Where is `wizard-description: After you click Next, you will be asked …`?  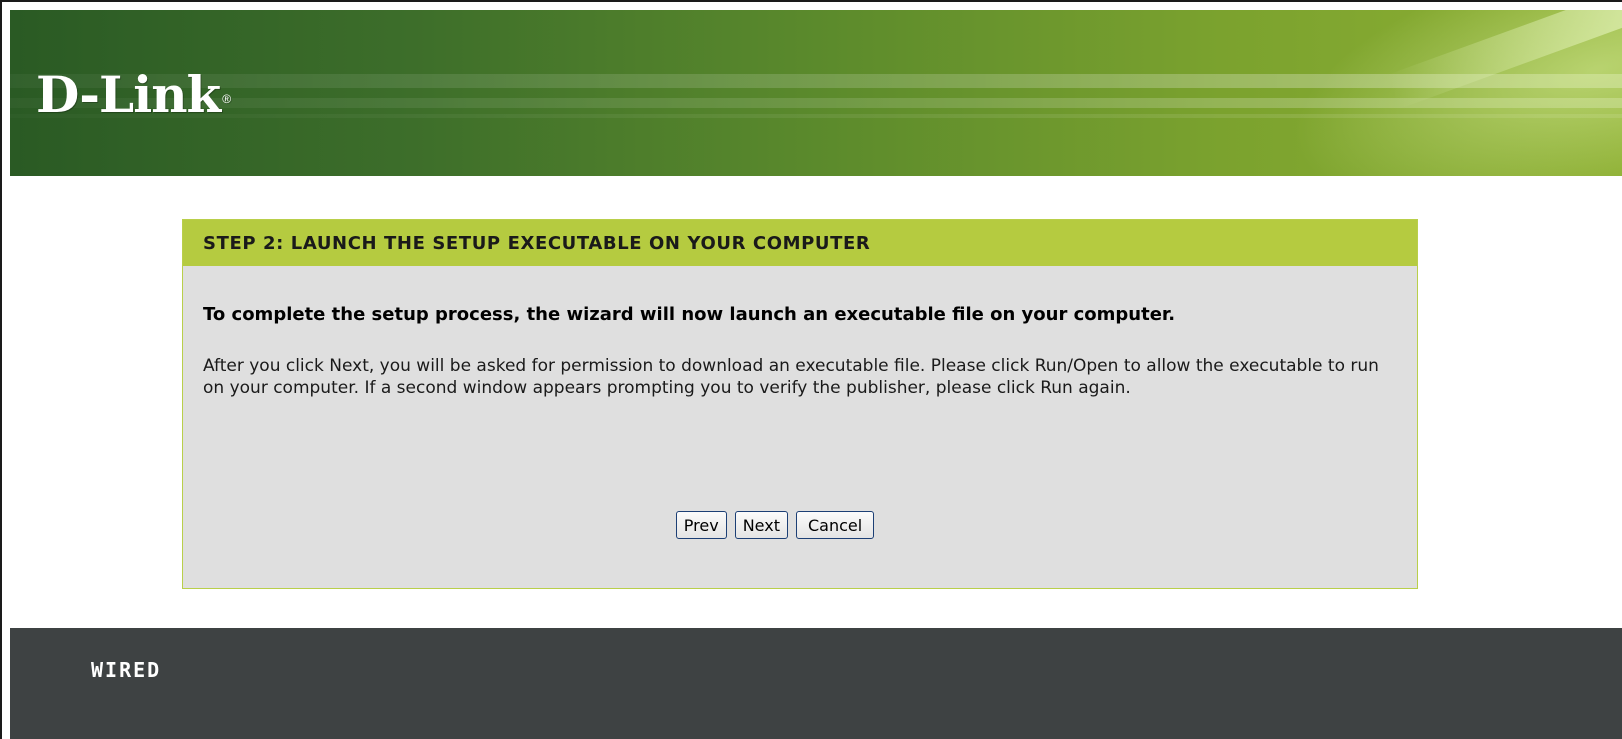
wizard-description: After you click Next, you will be asked … is located at coordinates (791, 377).